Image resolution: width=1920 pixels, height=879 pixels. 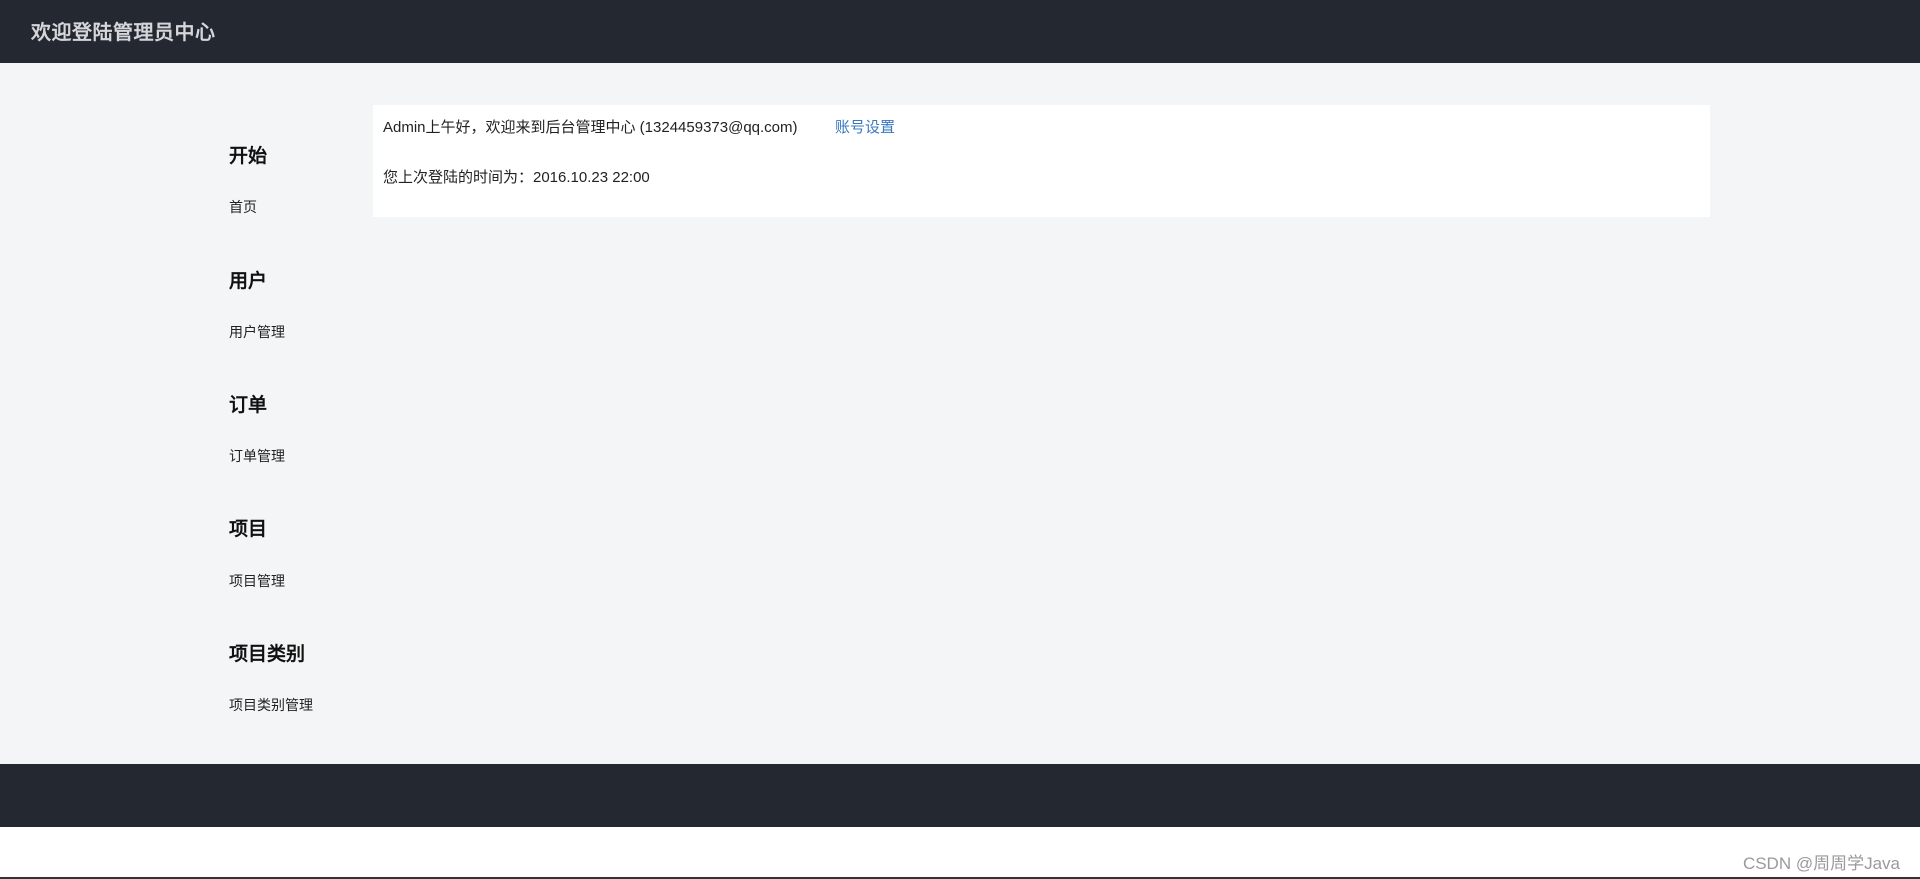 I want to click on last-login-time: 您上次登陆的时间为：2016.10.23 22:00, so click(x=516, y=177).